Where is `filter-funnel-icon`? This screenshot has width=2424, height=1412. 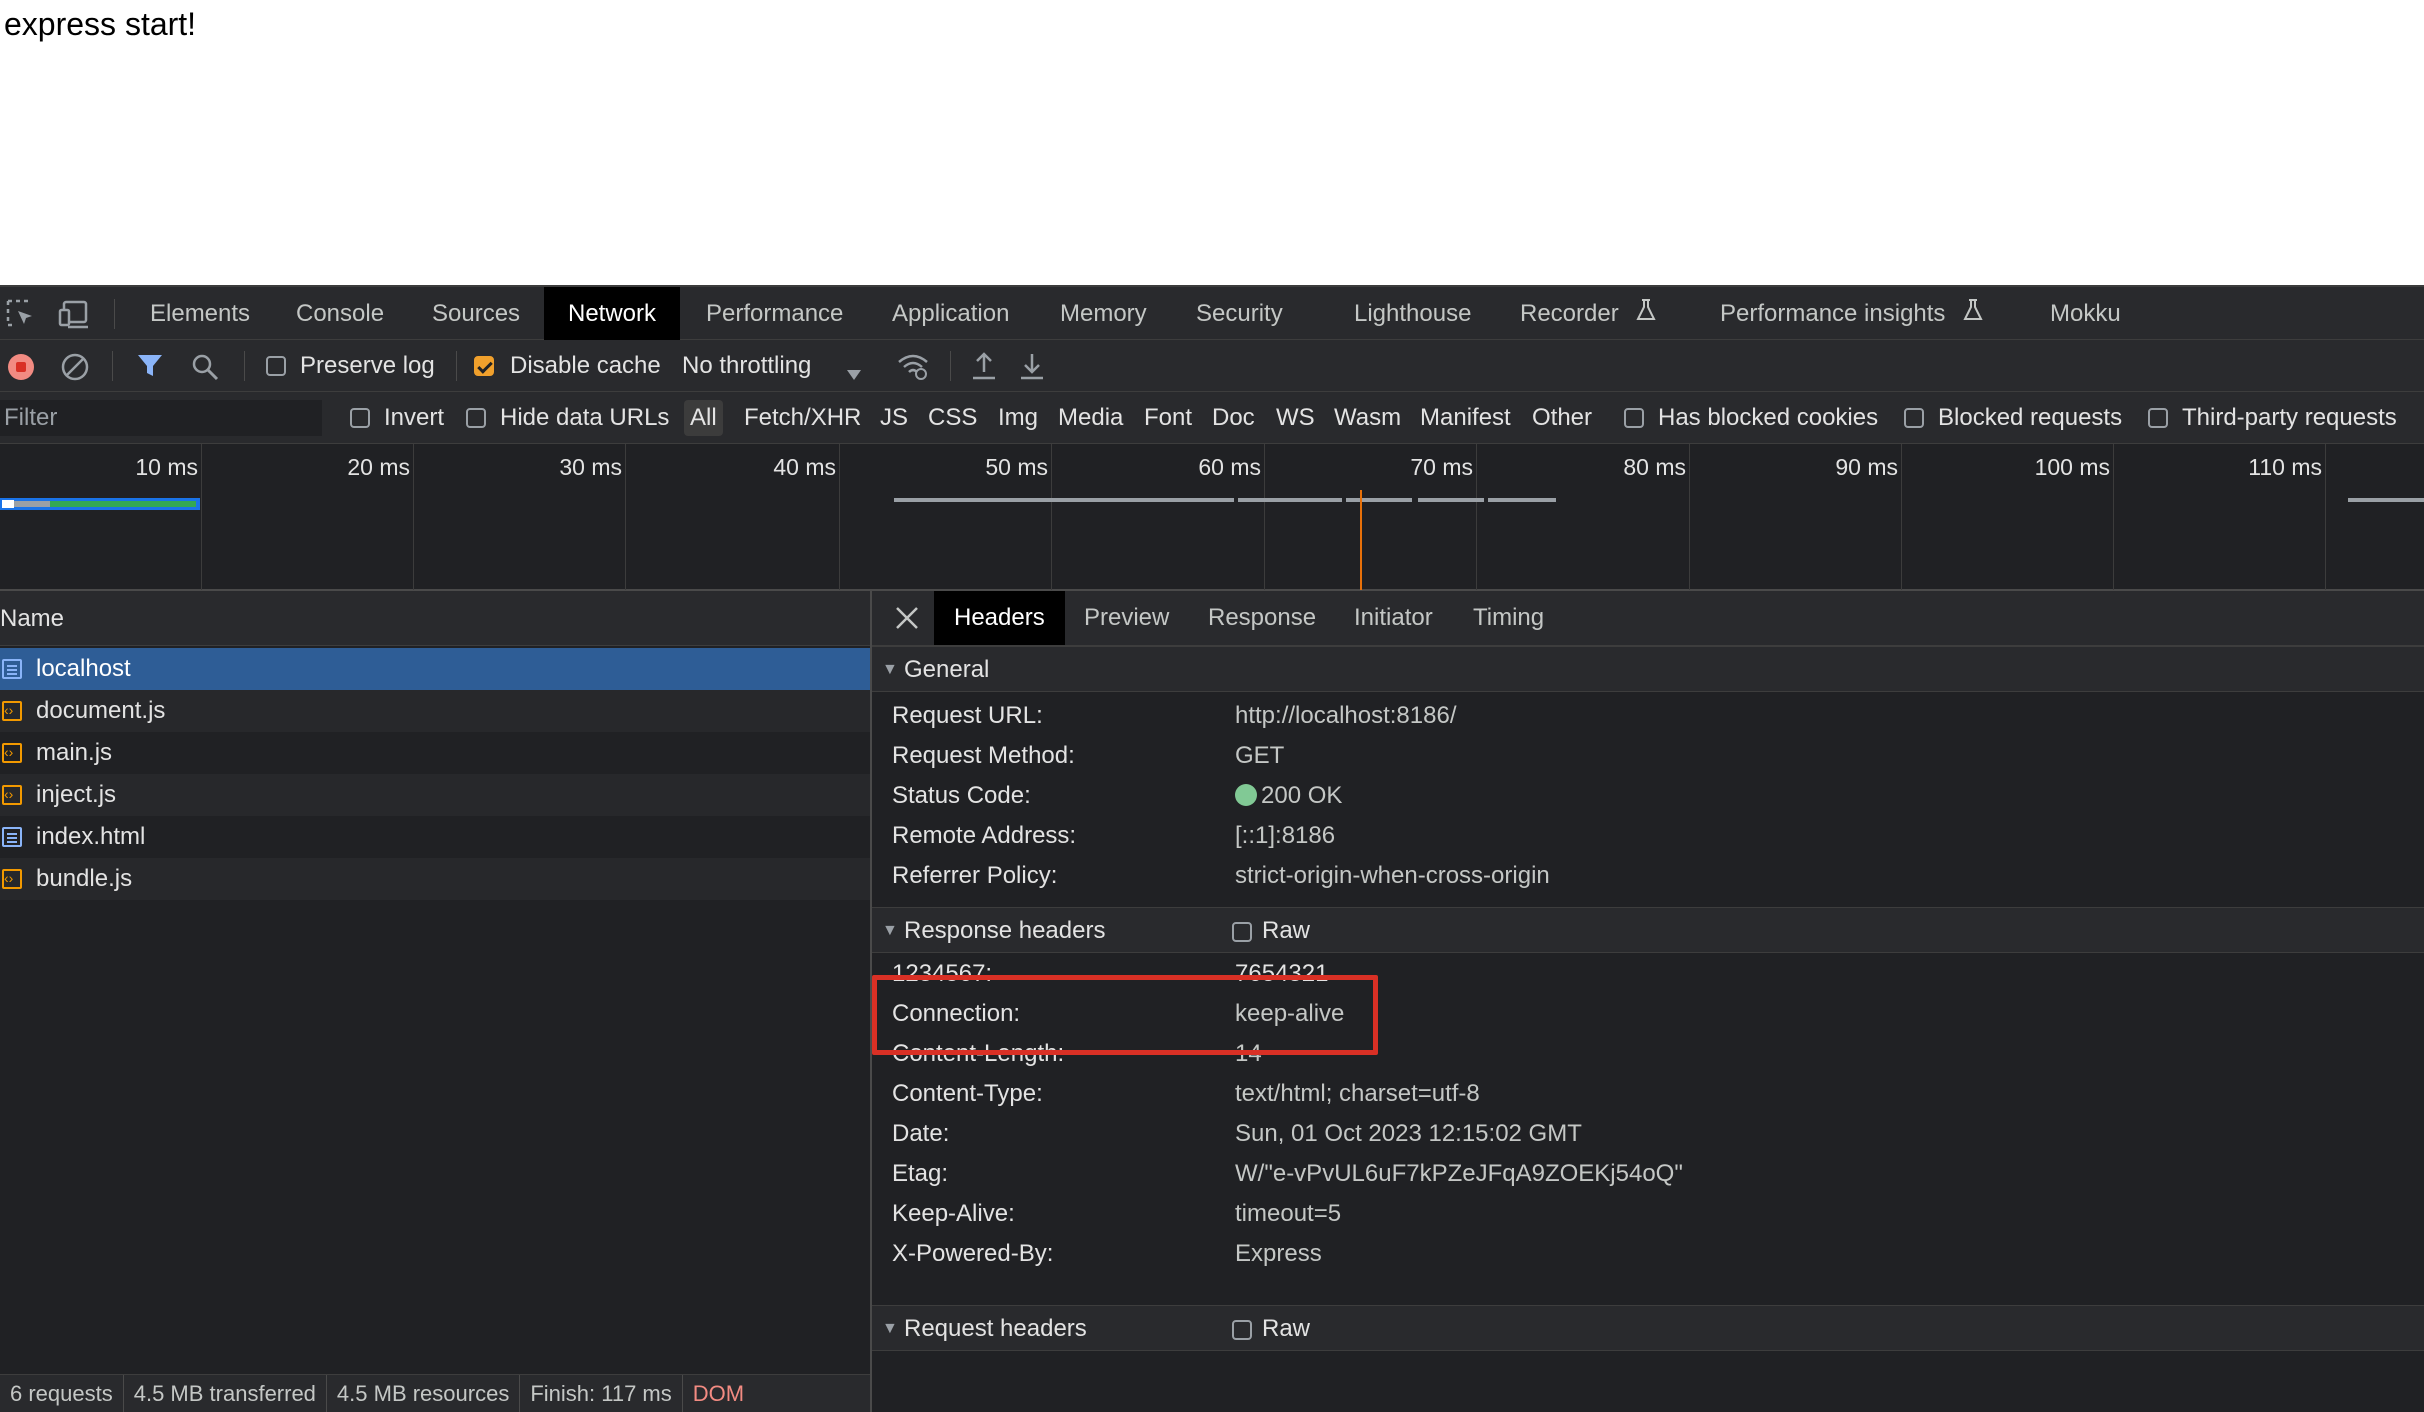
filter-funnel-icon is located at coordinates (150, 369).